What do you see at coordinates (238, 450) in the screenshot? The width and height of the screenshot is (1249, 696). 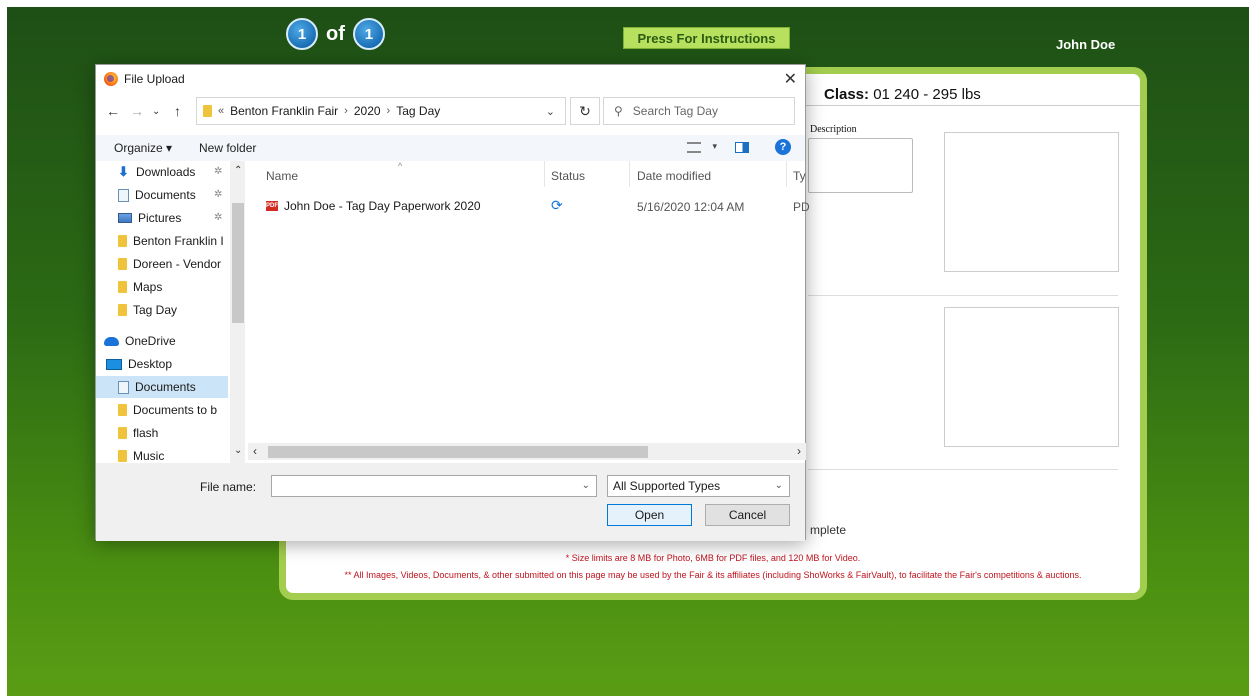 I see `scroll-down-icon: ⌄` at bounding box center [238, 450].